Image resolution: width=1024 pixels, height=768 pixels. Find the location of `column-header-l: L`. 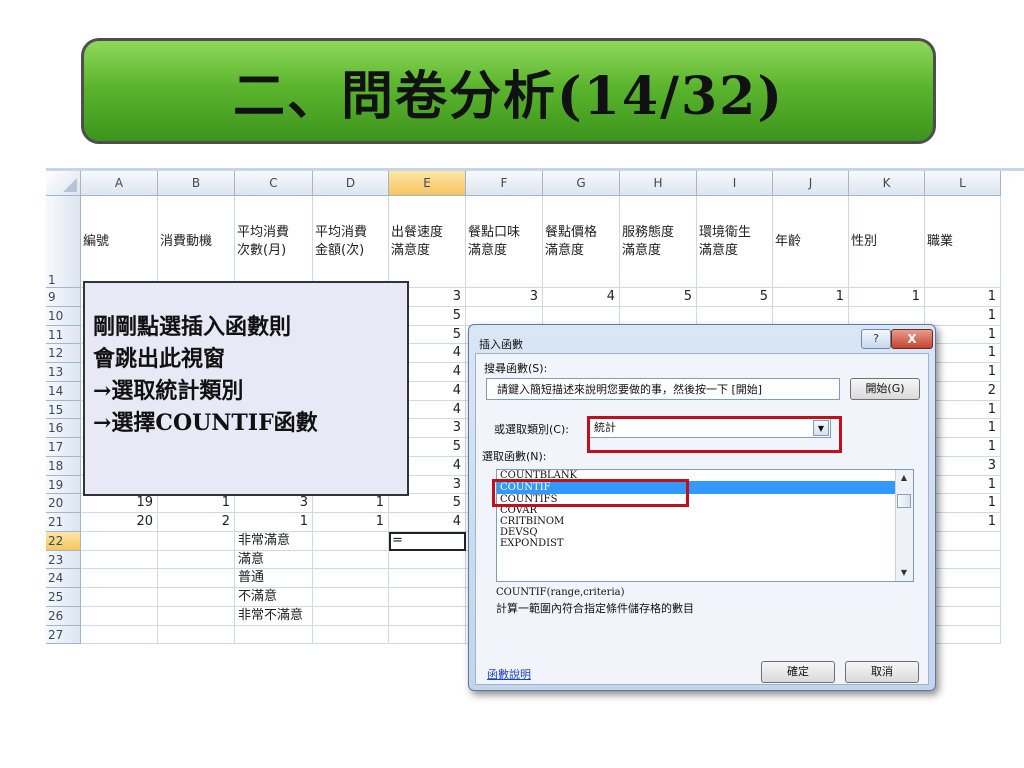

column-header-l: L is located at coordinates (963, 183).